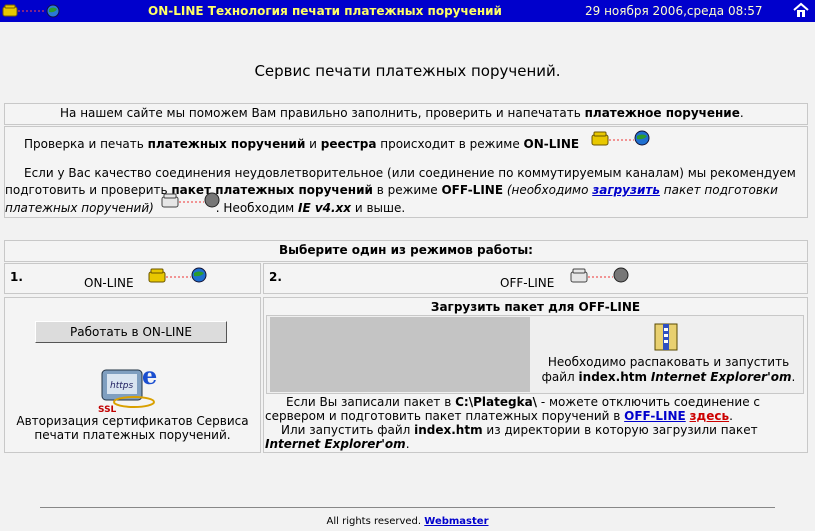 Image resolution: width=815 pixels, height=531 pixels. Describe the element at coordinates (407, 71) in the screenshot. I see `page-title: Сервис печати платежных поручений.` at that location.